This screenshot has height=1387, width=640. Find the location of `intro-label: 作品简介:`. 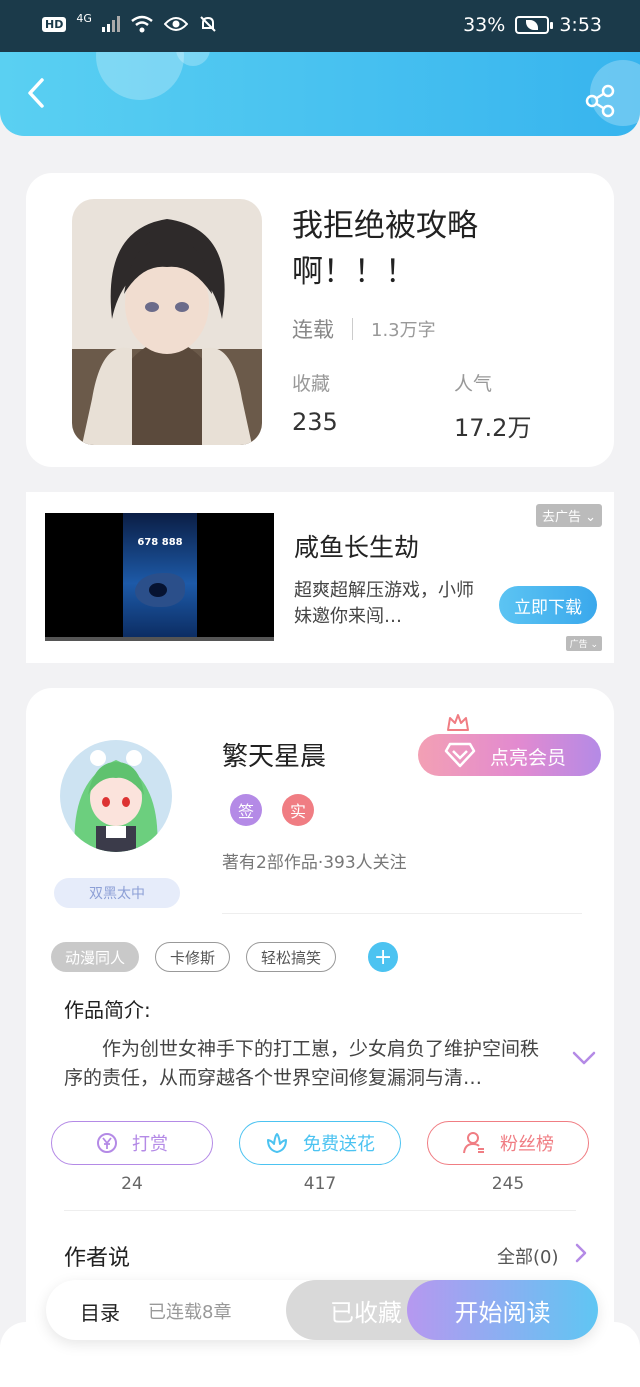

intro-label: 作品简介: is located at coordinates (107, 1010).